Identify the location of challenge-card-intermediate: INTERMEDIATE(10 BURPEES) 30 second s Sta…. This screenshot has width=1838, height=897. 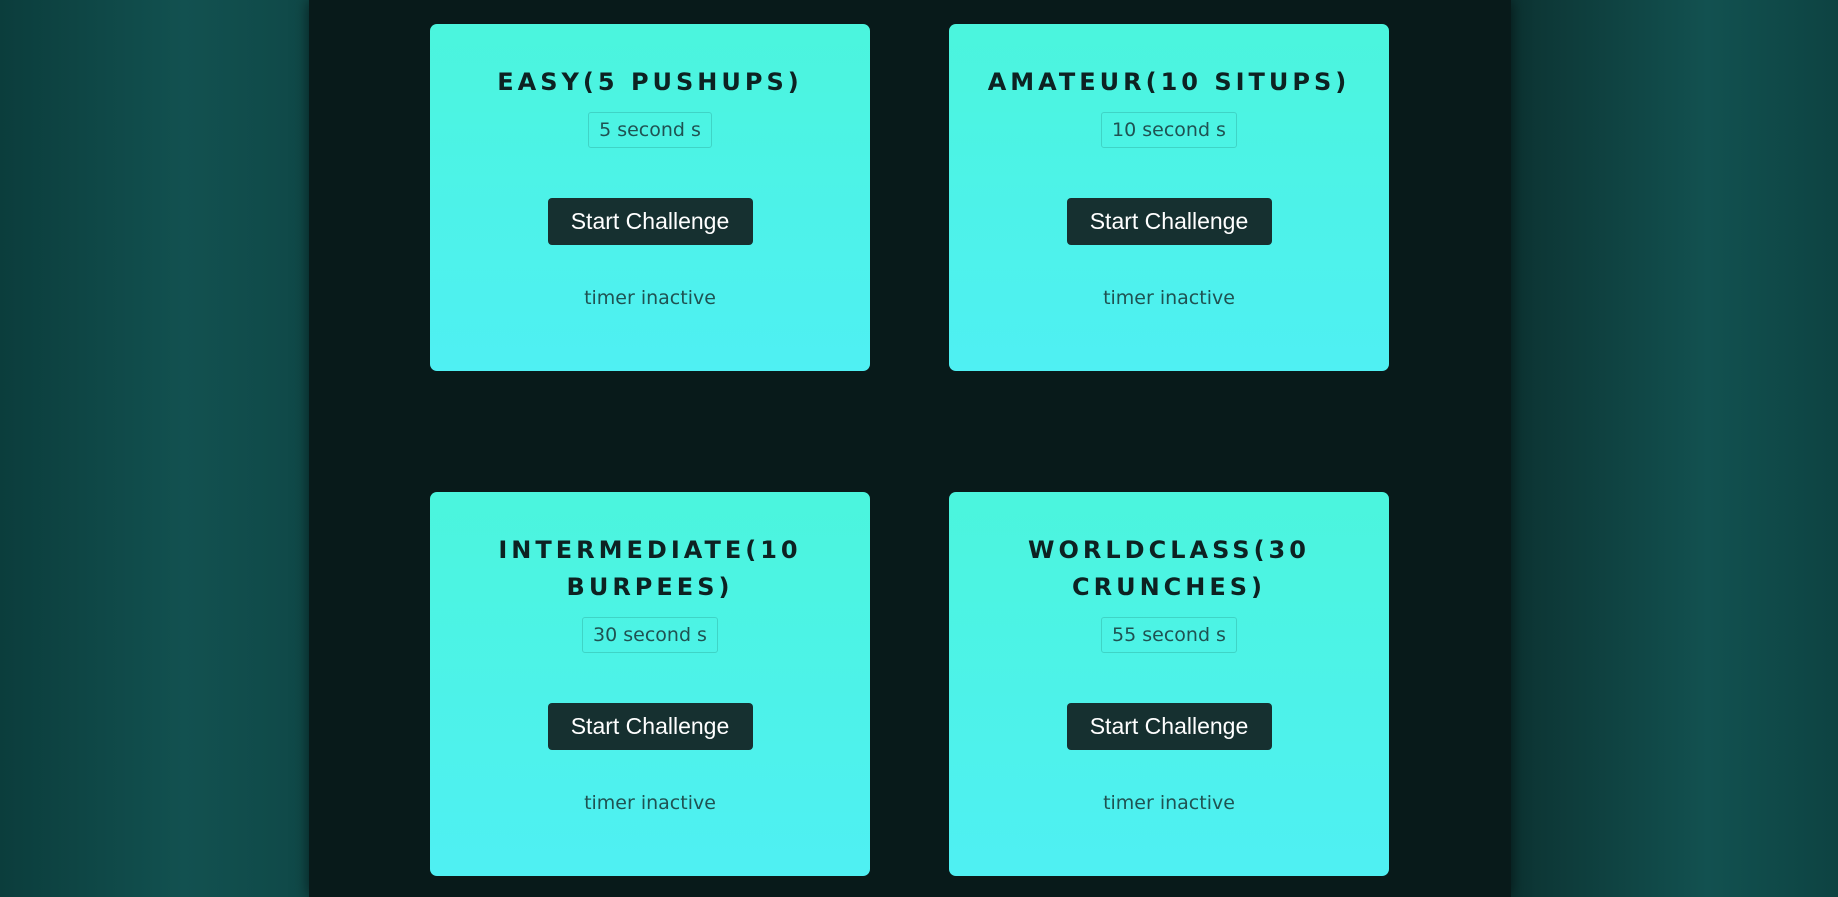
(650, 684).